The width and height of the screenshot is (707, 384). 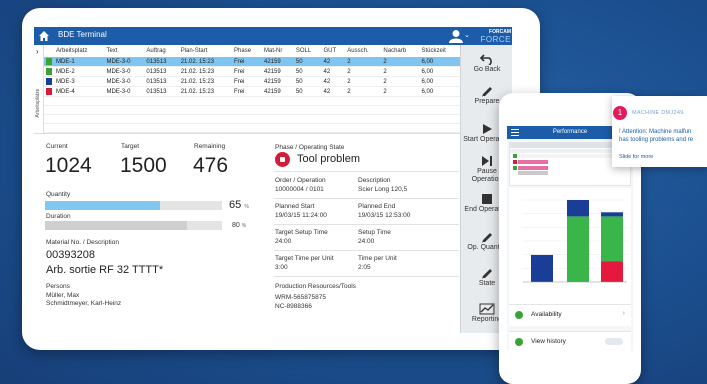 What do you see at coordinates (295, 206) in the screenshot?
I see `planned-start-label: Planned Start` at bounding box center [295, 206].